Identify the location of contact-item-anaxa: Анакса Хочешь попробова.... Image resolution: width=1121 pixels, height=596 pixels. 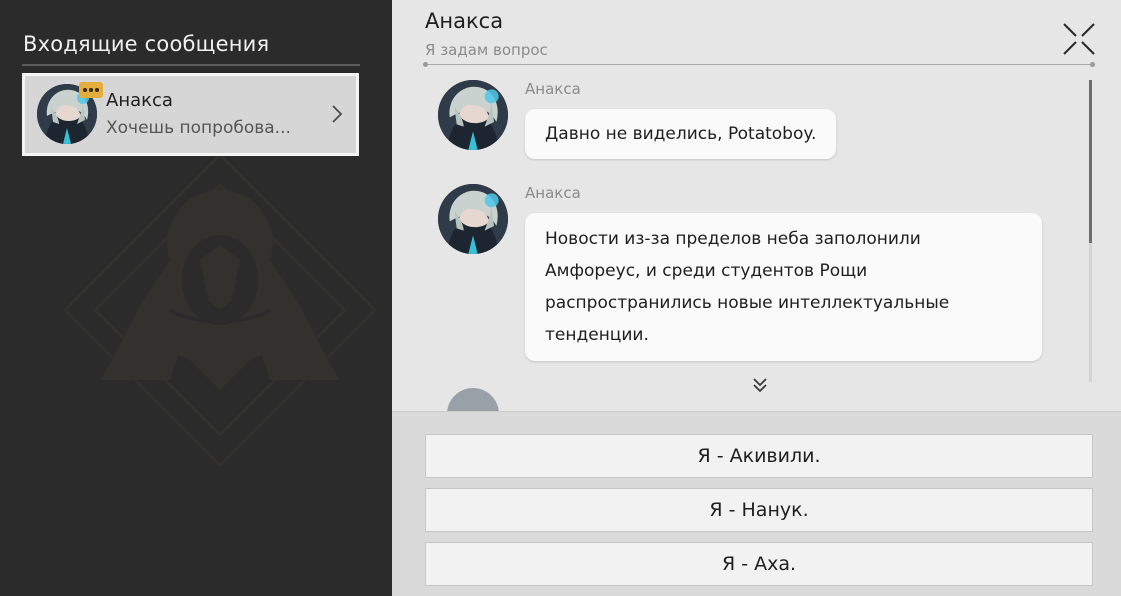
(190, 114).